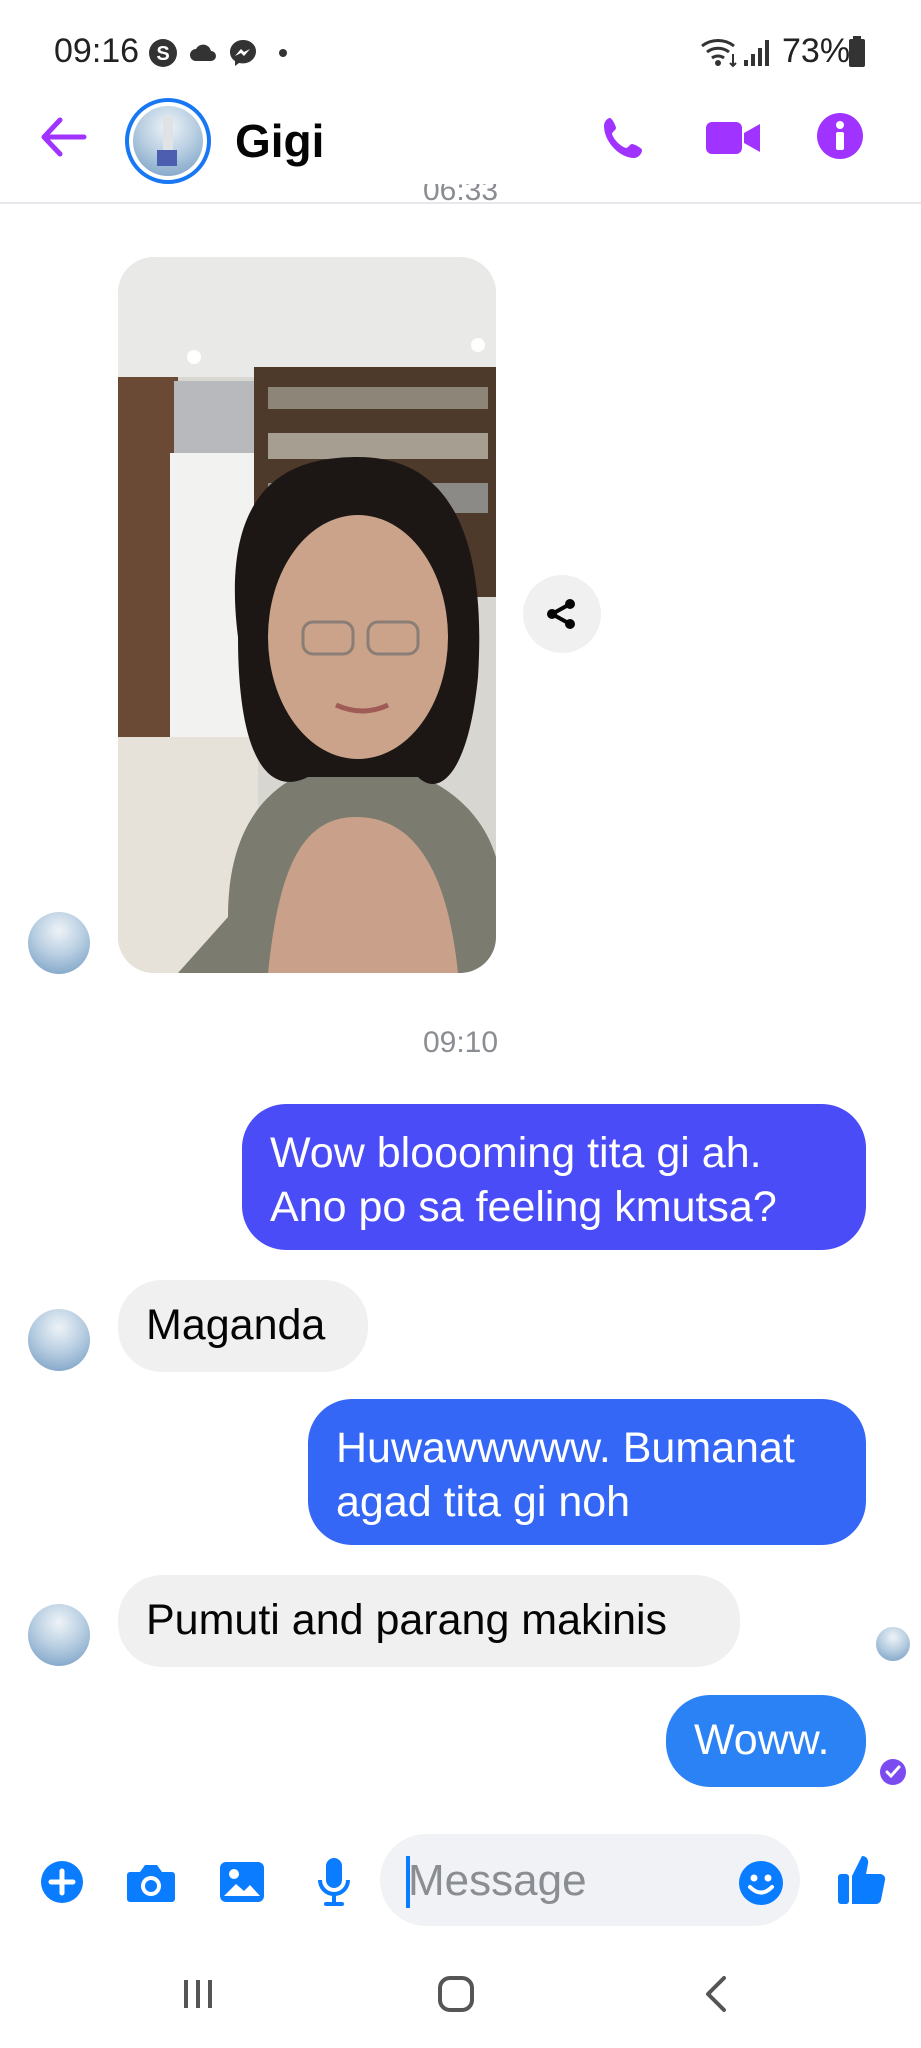 The image size is (921, 2048). I want to click on gallery-icon, so click(242, 1882).